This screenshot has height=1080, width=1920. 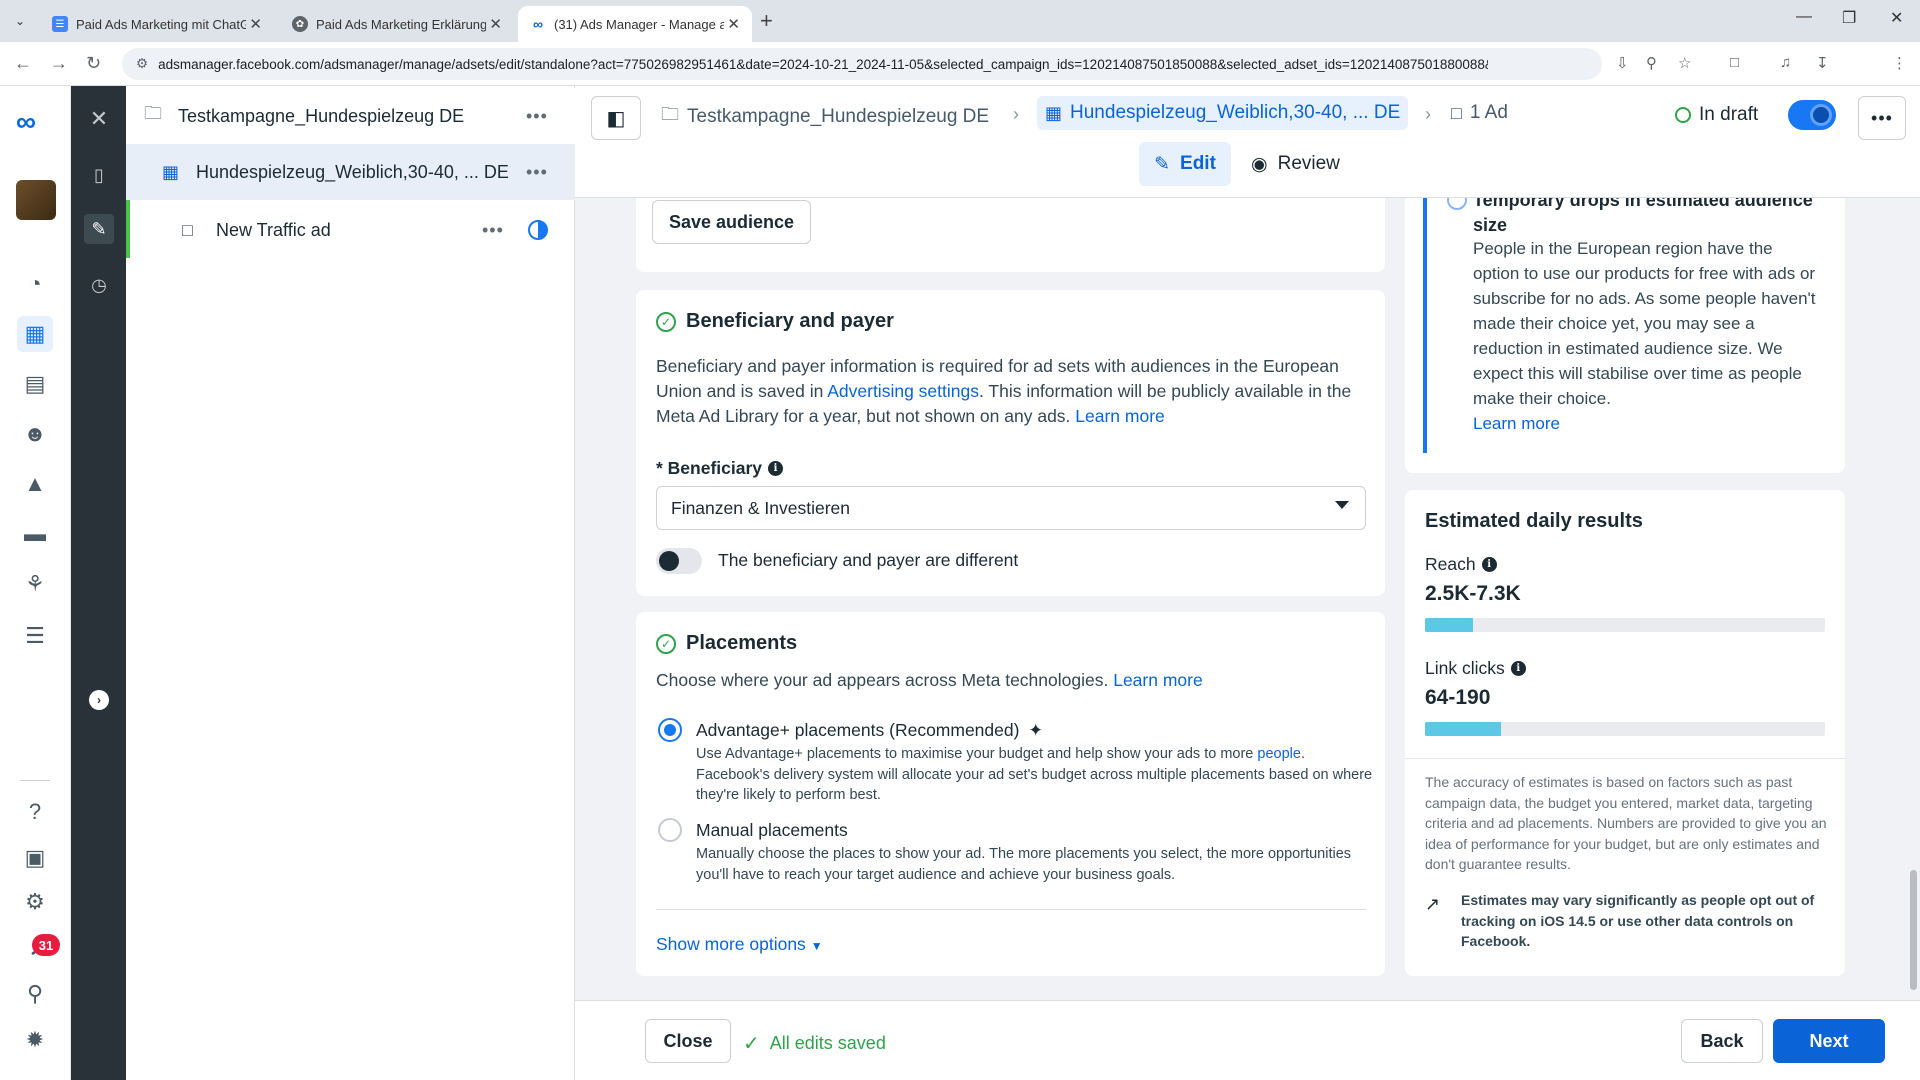 I want to click on downloads-icon: ↧, so click(x=1822, y=63).